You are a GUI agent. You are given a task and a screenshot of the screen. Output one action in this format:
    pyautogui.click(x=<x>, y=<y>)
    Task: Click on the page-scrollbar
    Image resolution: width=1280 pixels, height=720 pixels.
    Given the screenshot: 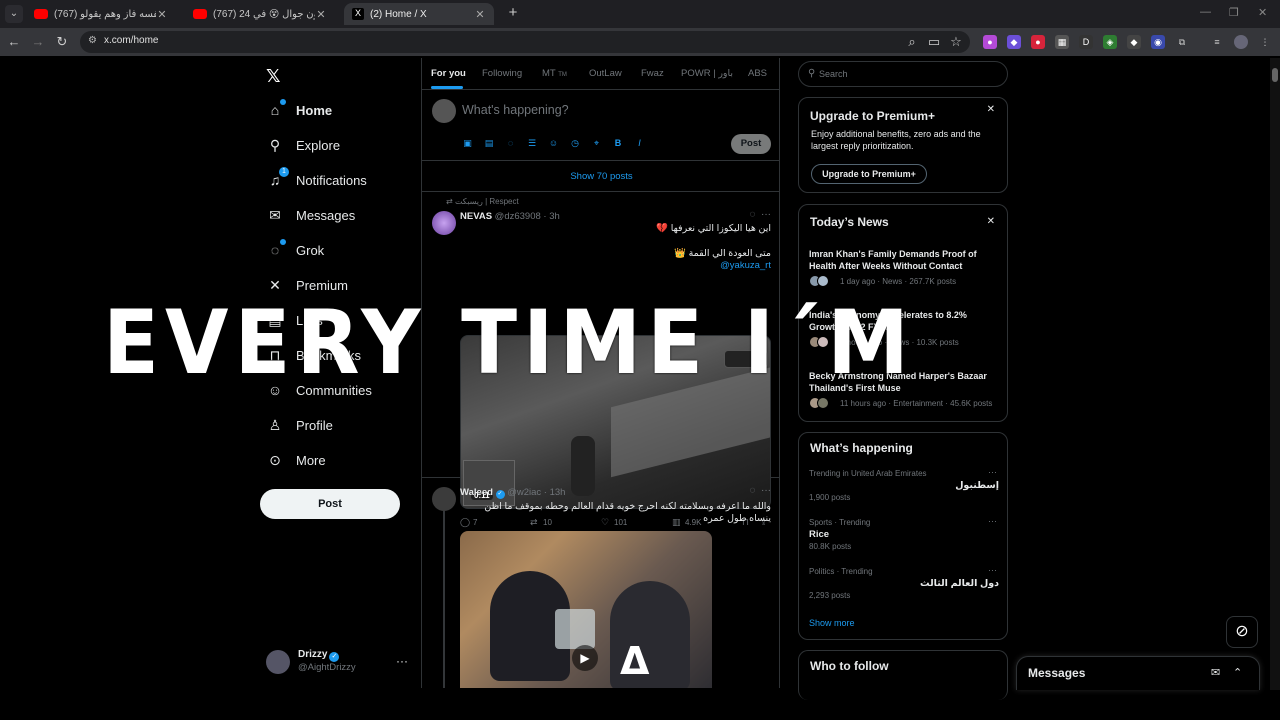 What is the action you would take?
    pyautogui.click(x=1275, y=374)
    